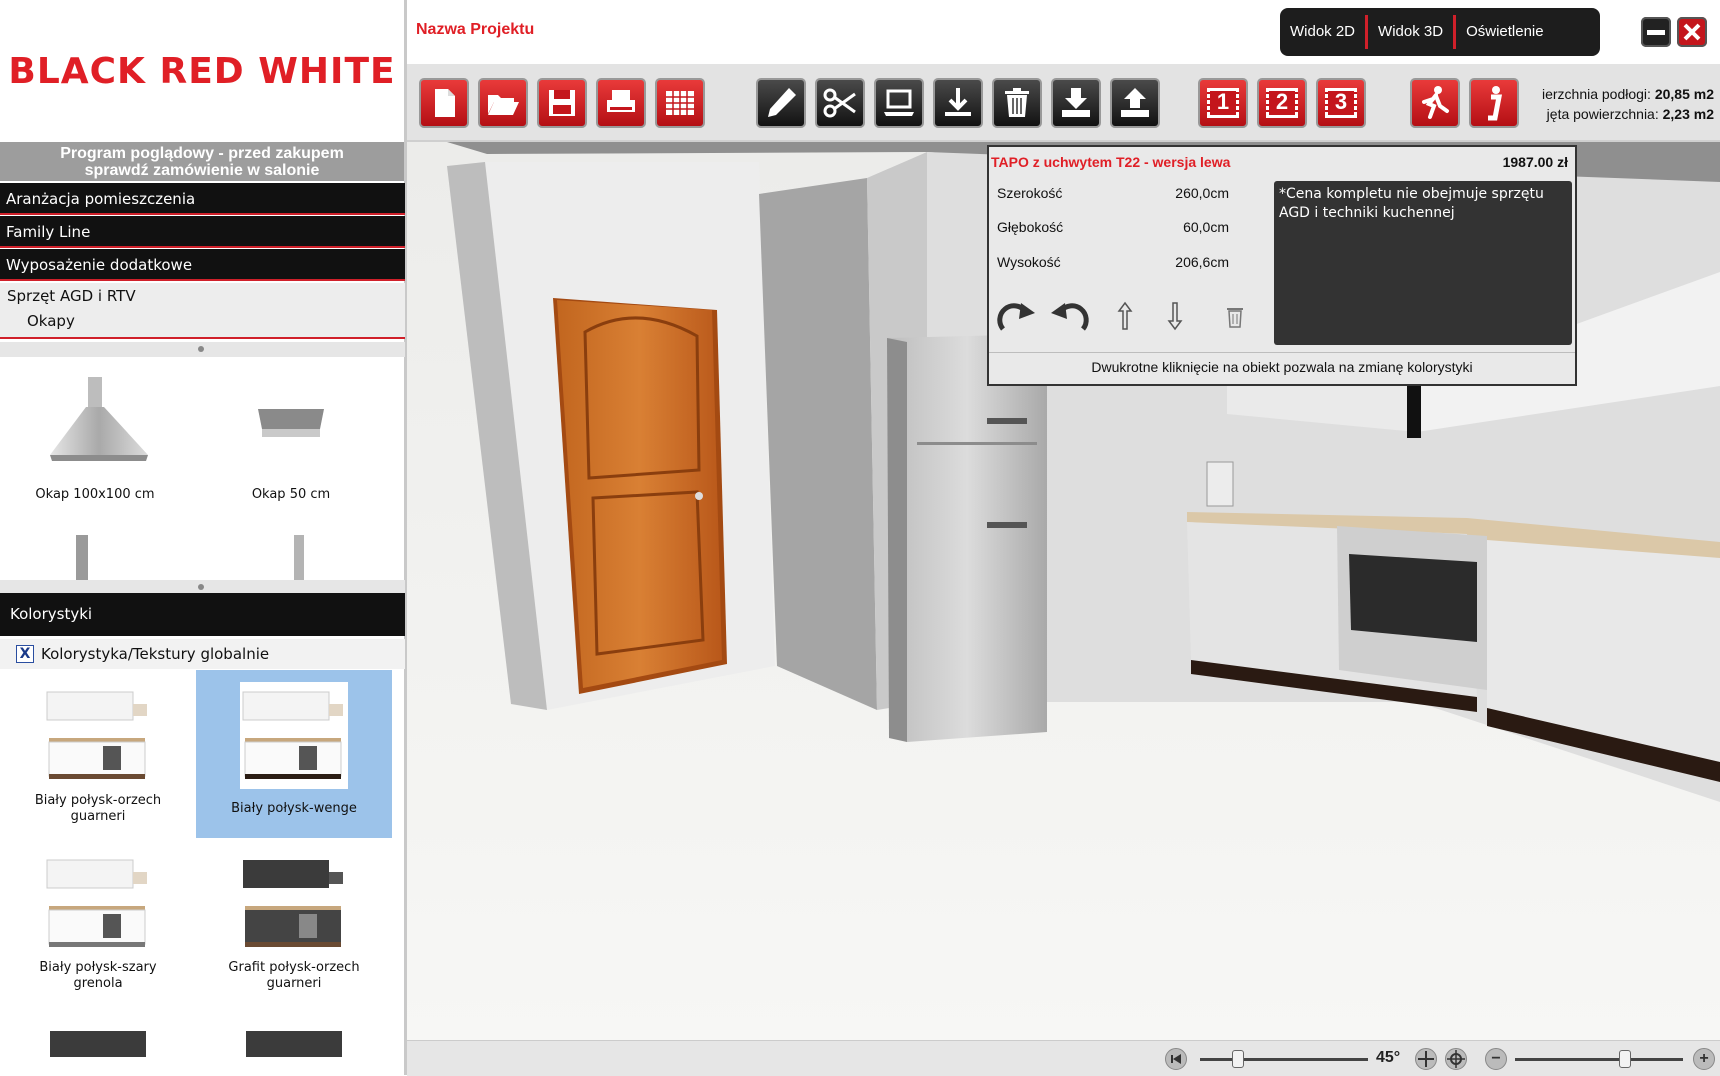  Describe the element at coordinates (1070, 317) in the screenshot. I see `rotate-left-icon` at that location.